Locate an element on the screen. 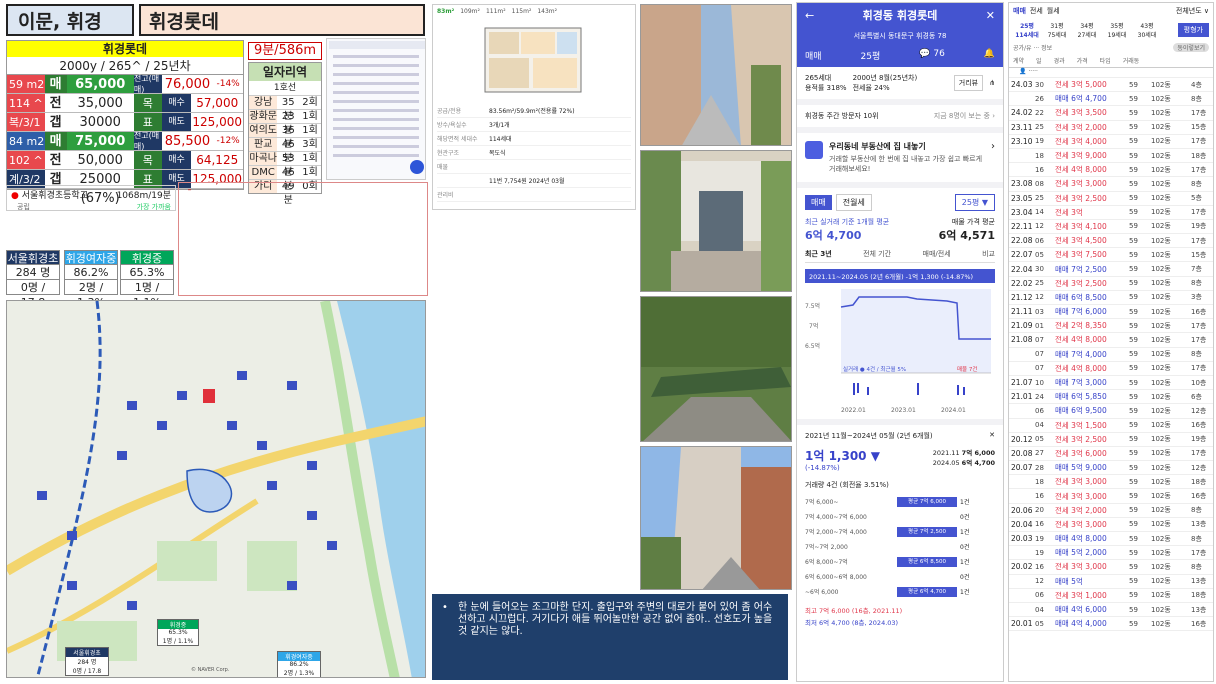 This screenshot has width=1216, height=684. trade-row: 20.02 16 전세 3억 3,000 59 102동 8층 is located at coordinates (1111, 567).